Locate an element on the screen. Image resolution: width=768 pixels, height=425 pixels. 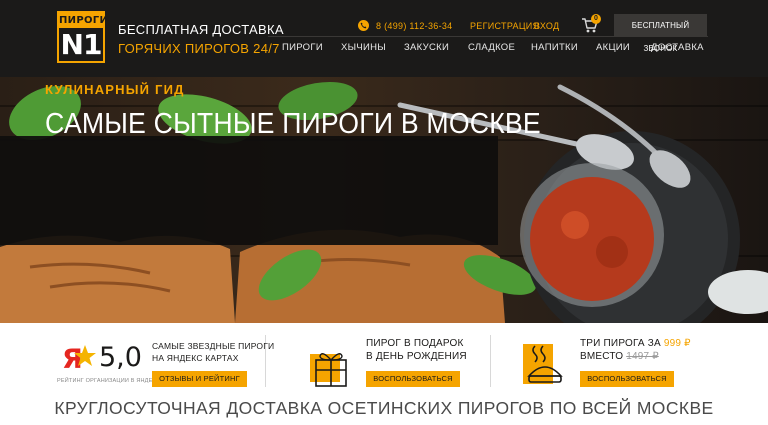
phone-icon is located at coordinates (363, 25).